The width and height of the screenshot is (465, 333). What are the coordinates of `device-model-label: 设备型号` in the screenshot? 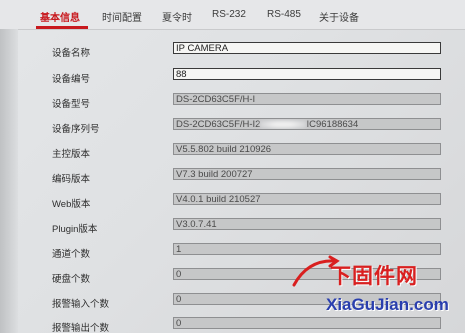 It's located at (71, 104).